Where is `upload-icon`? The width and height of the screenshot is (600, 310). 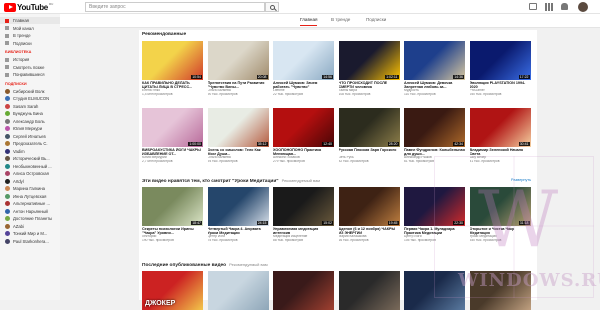 upload-icon is located at coordinates (533, 6).